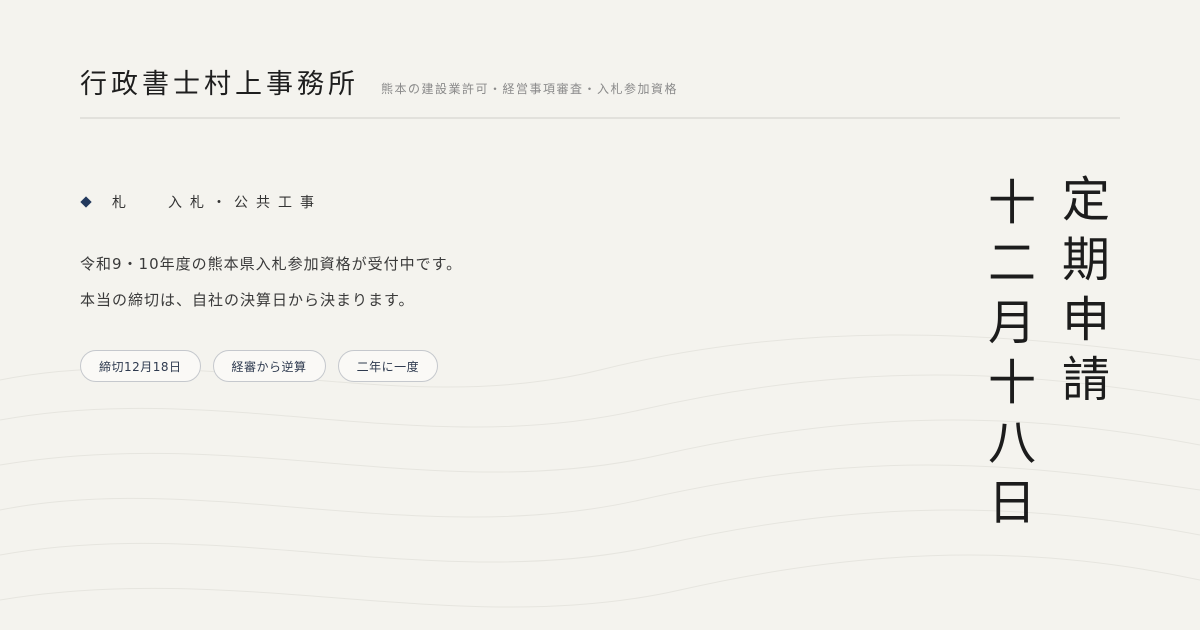 Image resolution: width=1200 pixels, height=630 pixels. What do you see at coordinates (1011, 263) in the screenshot?
I see `vertical-date-char: 二` at bounding box center [1011, 263].